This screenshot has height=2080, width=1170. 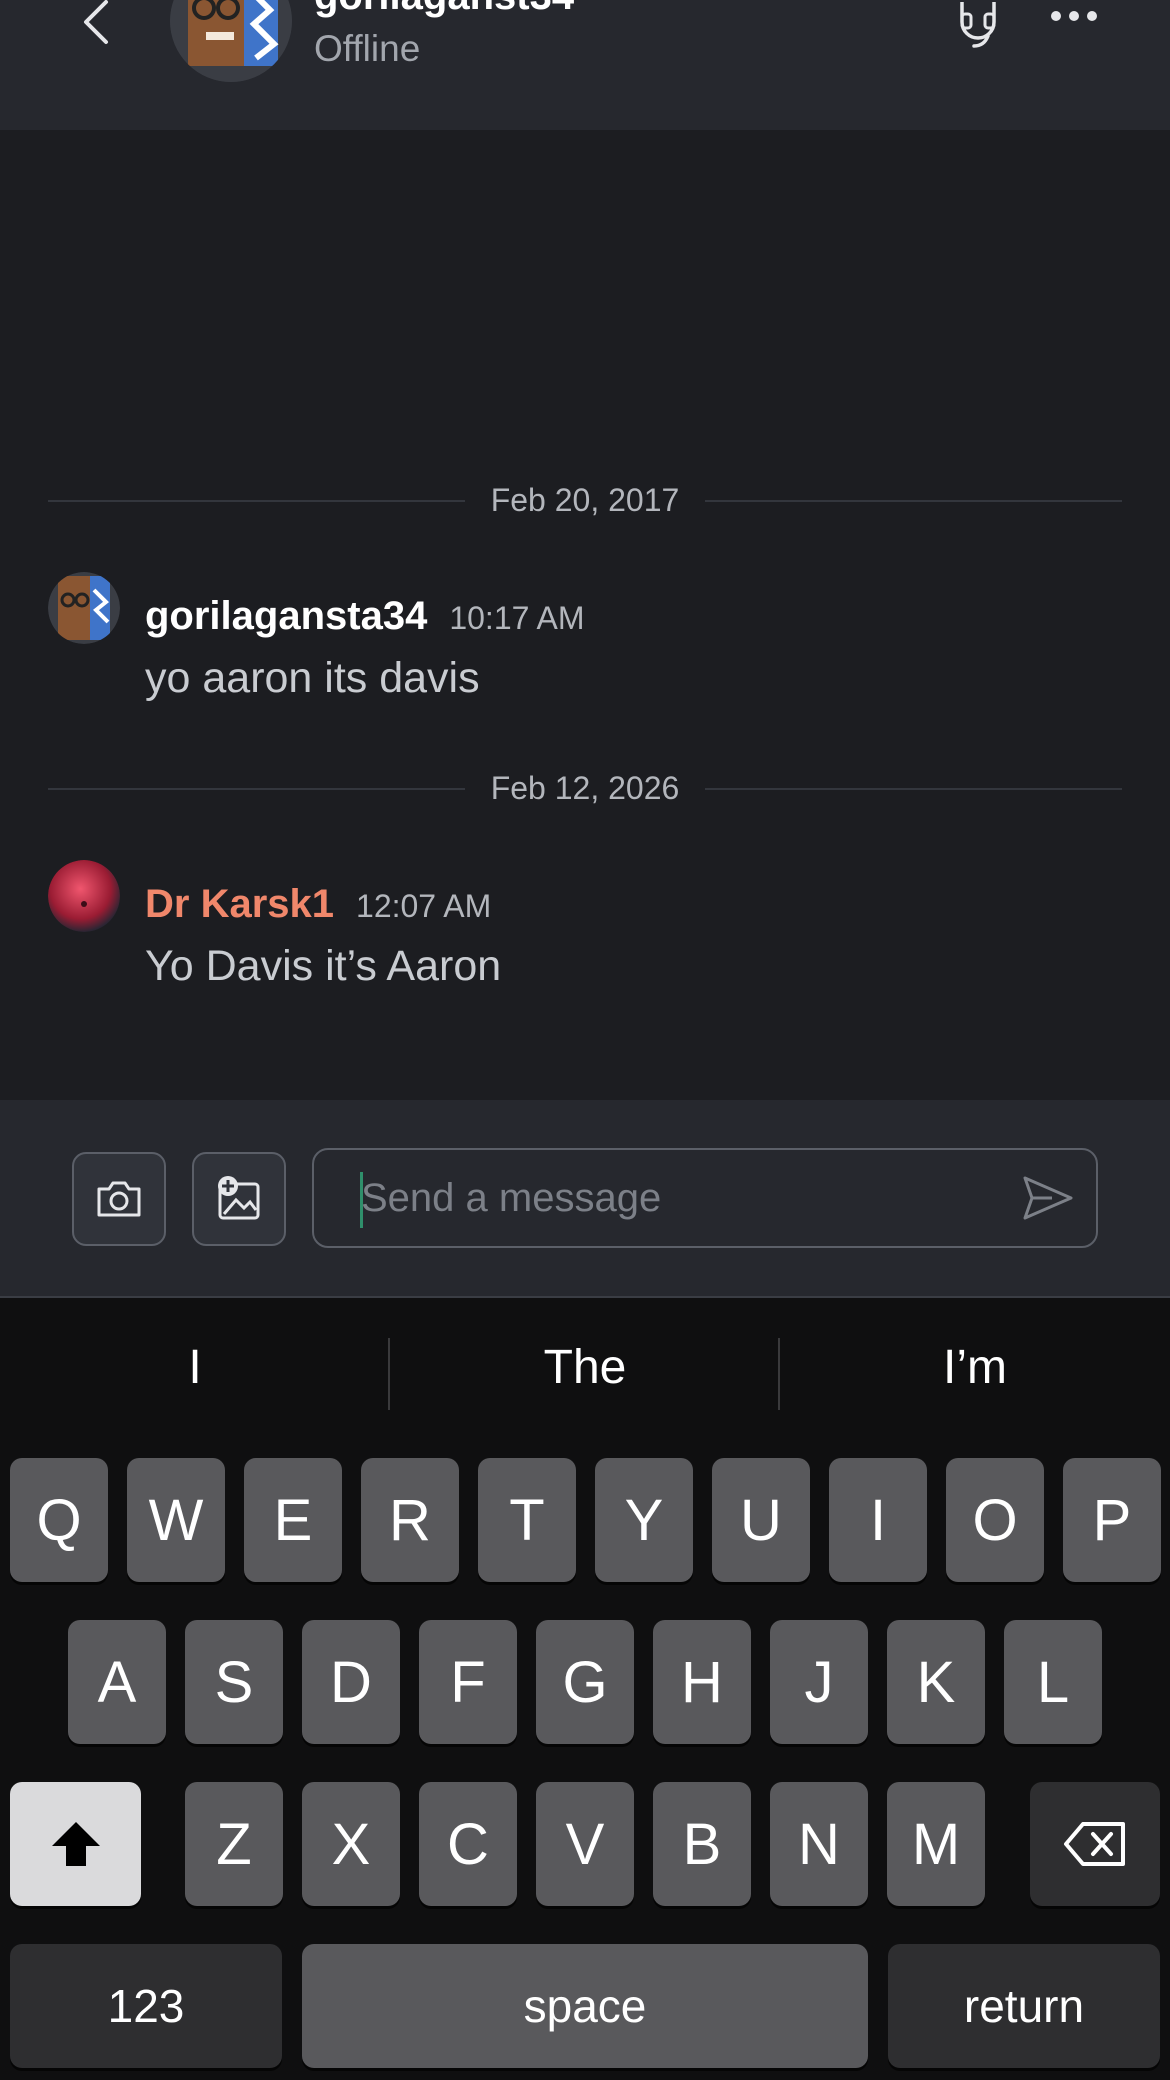 I want to click on message-author: Dr Karsk1 12:07 AM, so click(x=318, y=904).